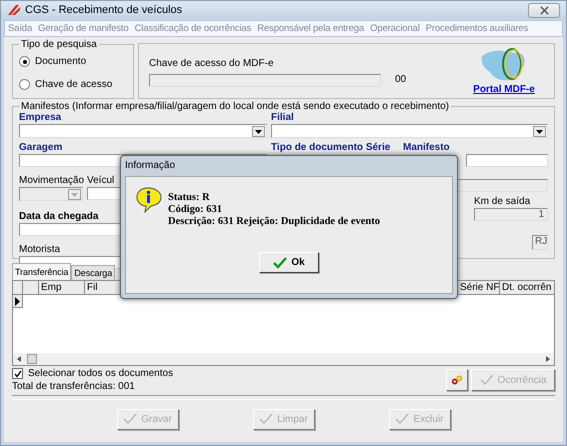 This screenshot has width=567, height=446. Describe the element at coordinates (74, 386) in the screenshot. I see `total-count: Total de transferências: 001` at that location.